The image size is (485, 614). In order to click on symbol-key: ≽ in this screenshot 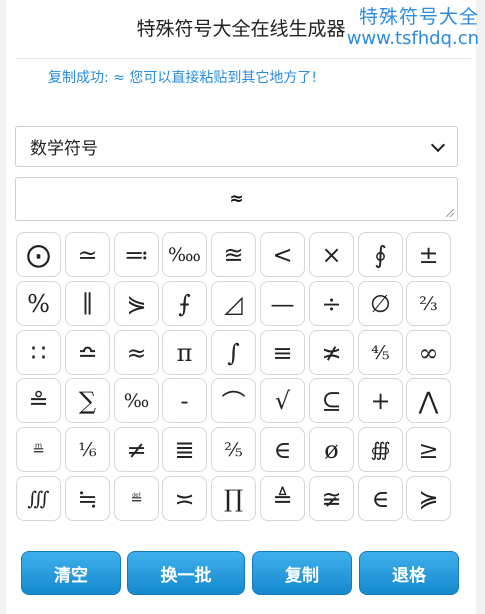, I will do `click(428, 498)`.